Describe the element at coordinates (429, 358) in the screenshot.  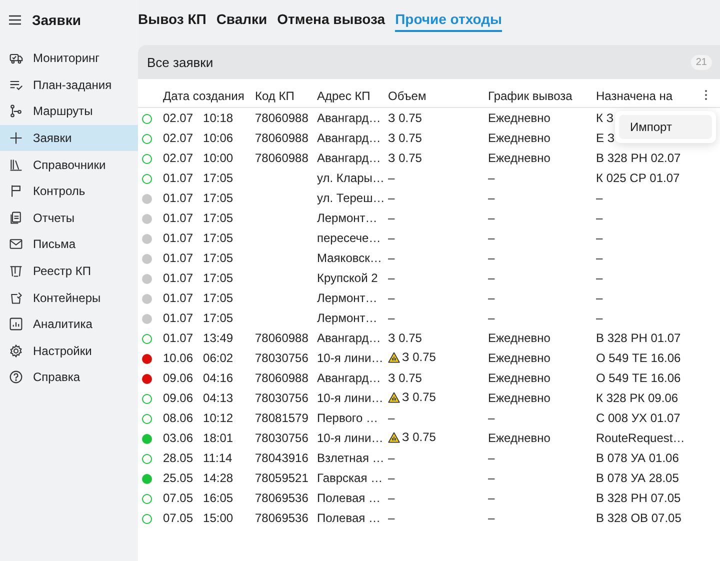
I see `table-row: 10.06 06:02 78030756 10-я лини… З 0.75 Ежедневно О 549 ТЕ 16.06` at that location.